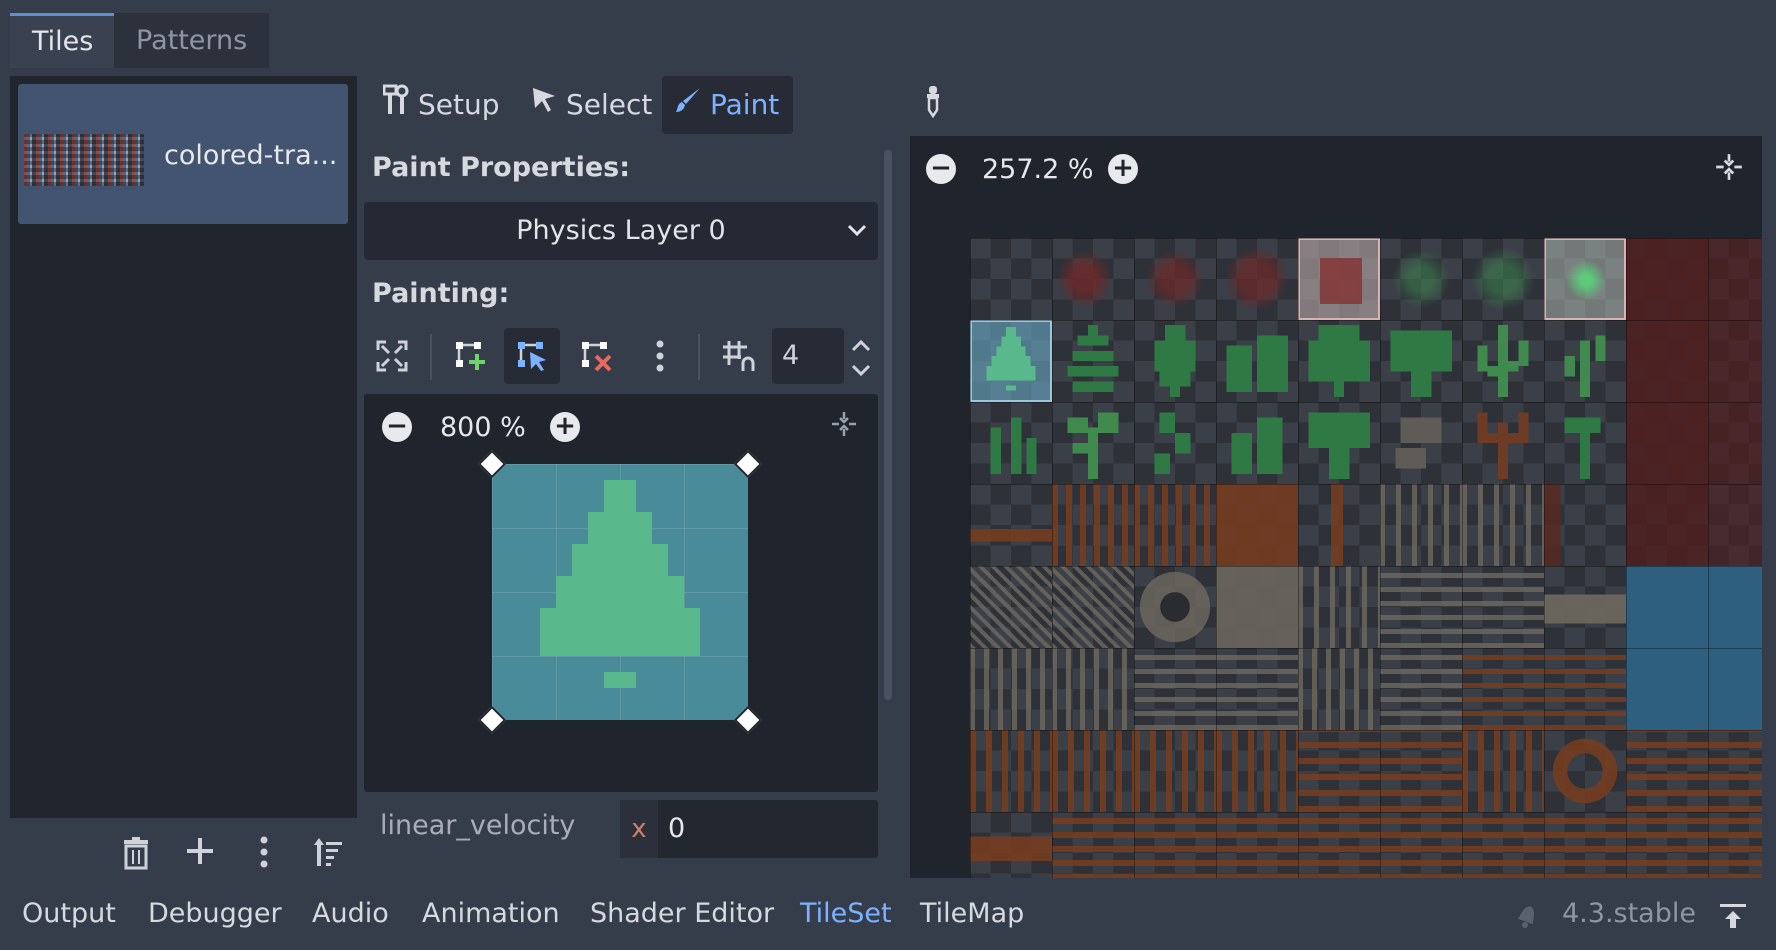  I want to click on paint-button: Paint, so click(728, 105).